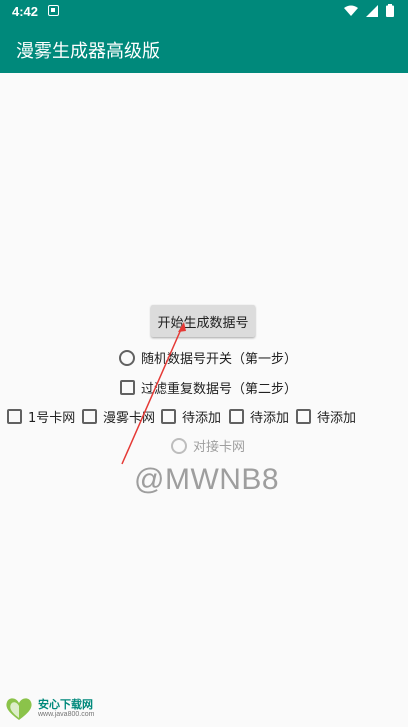 This screenshot has height=727, width=408. I want to click on annotation-arrow, so click(153, 393).